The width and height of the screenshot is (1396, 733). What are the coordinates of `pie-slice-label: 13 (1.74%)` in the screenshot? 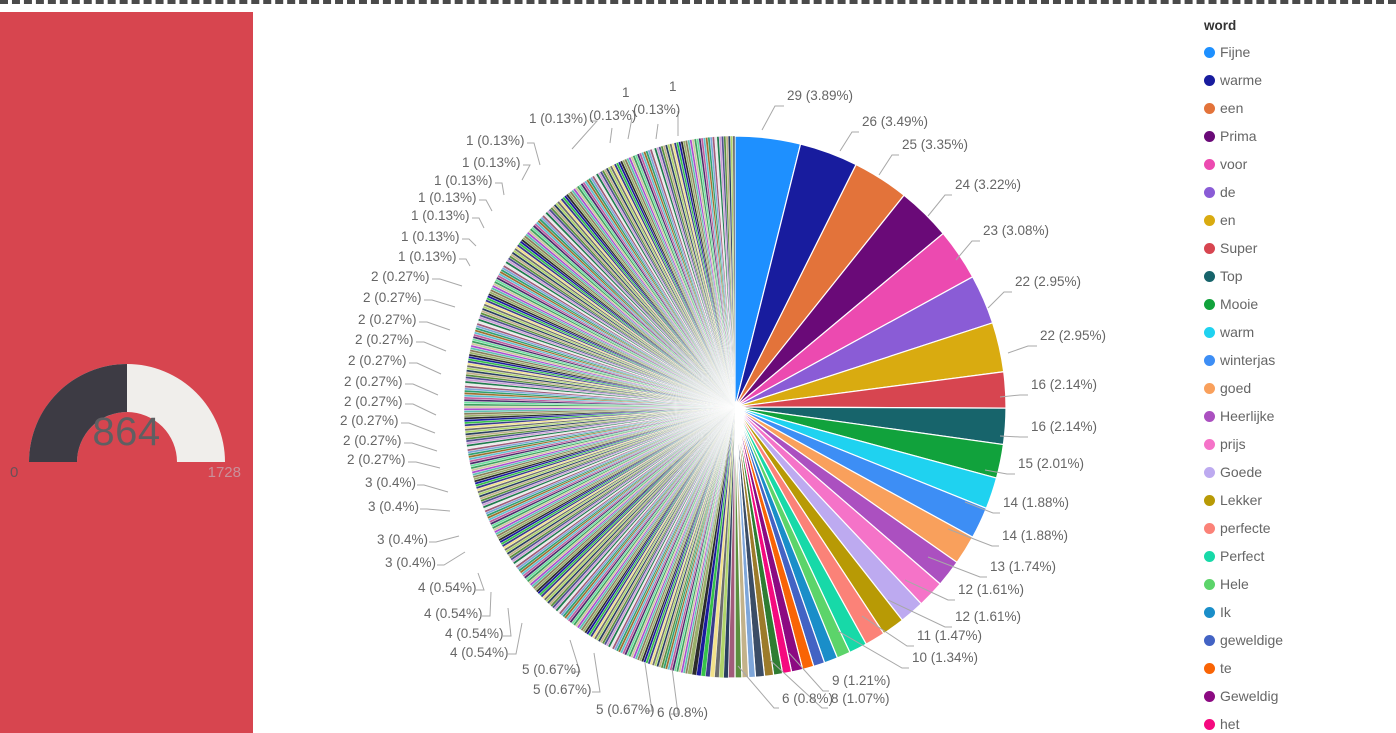 It's located at (1023, 566).